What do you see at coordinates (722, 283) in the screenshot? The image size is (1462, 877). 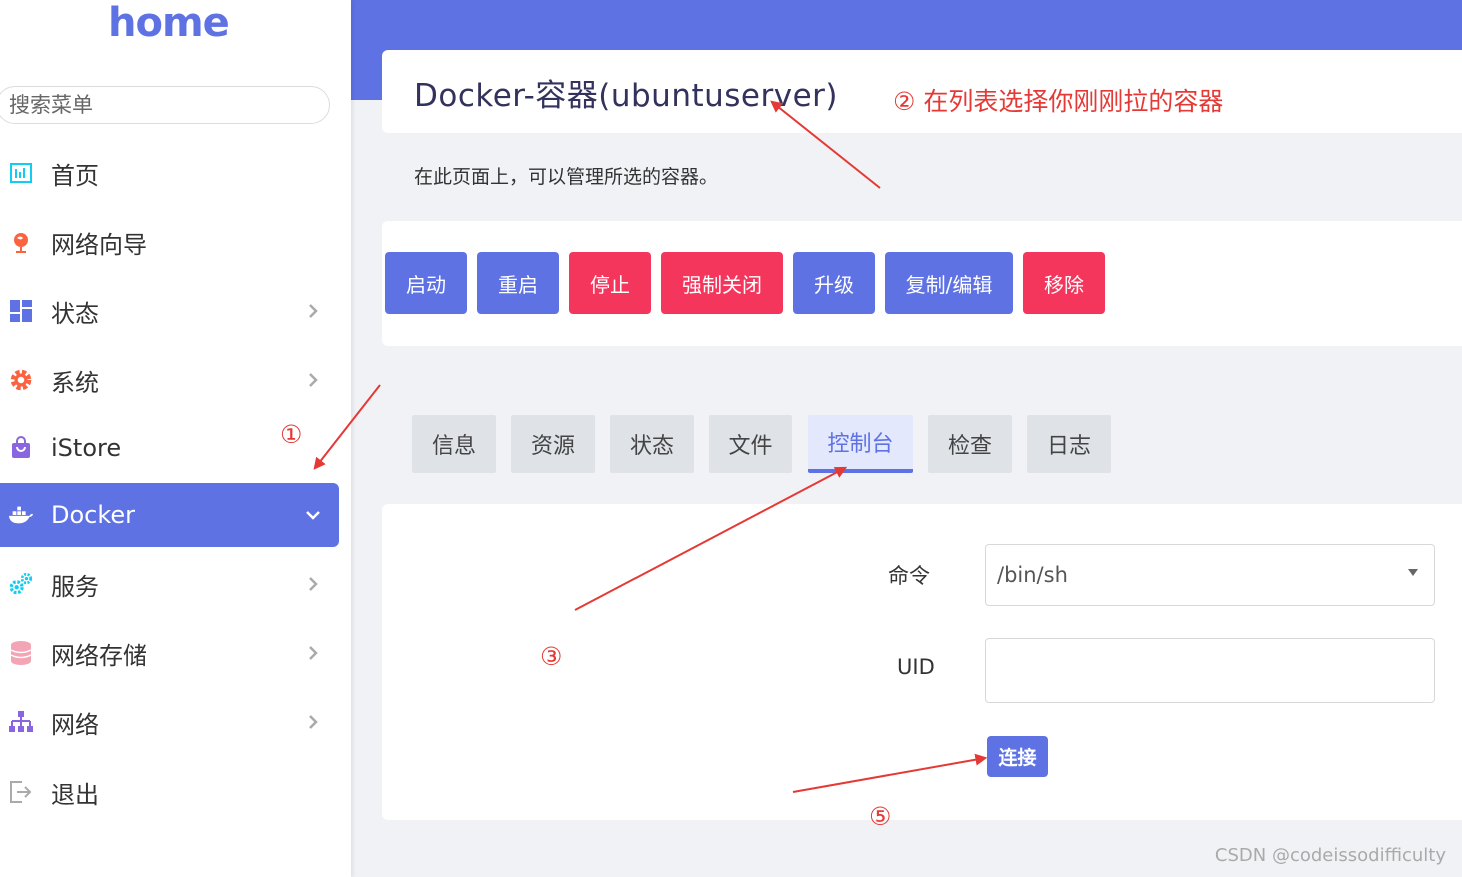 I see `force-kill-button: 强制关闭` at bounding box center [722, 283].